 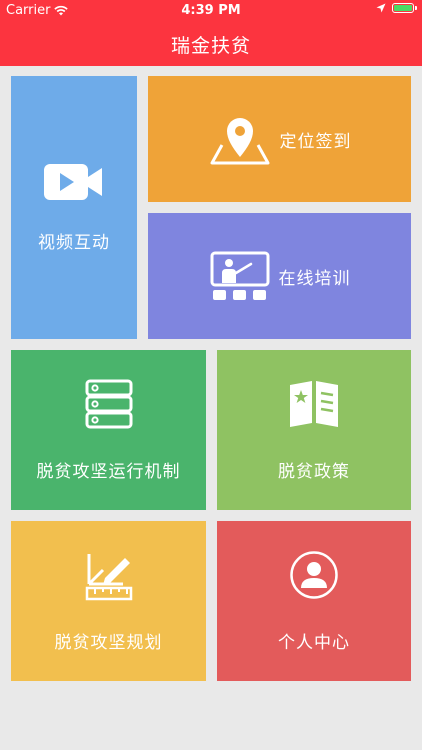 I want to click on tile-video-interaction: 视频互动, so click(x=74, y=207).